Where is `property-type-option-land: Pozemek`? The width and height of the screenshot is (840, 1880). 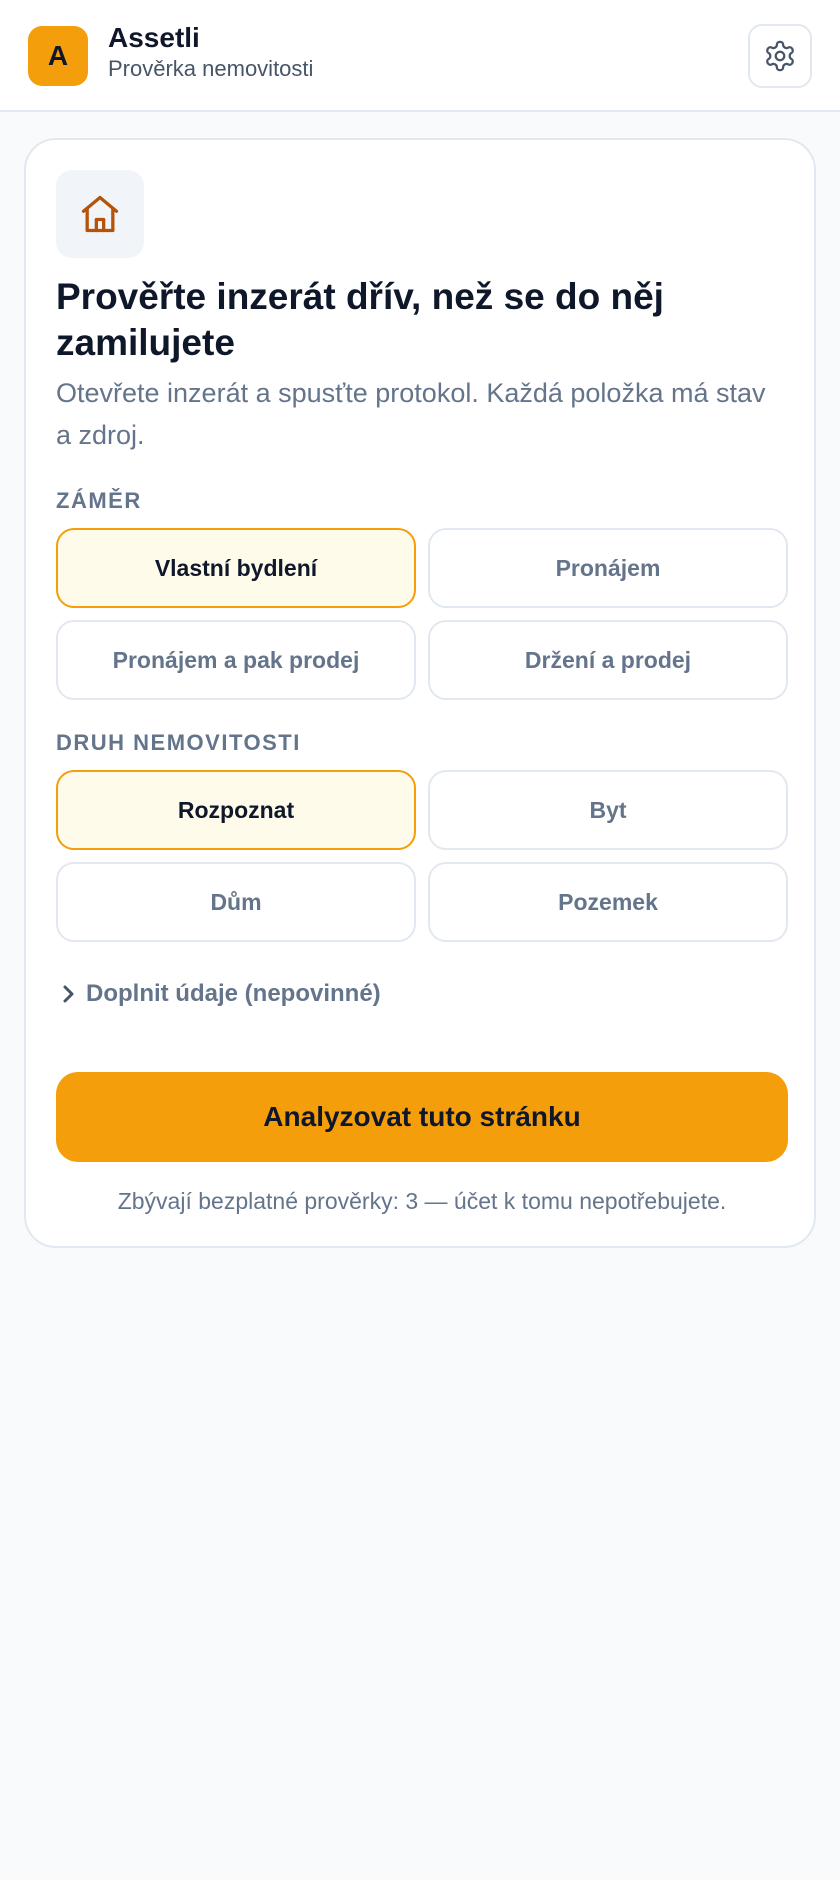 property-type-option-land: Pozemek is located at coordinates (608, 902).